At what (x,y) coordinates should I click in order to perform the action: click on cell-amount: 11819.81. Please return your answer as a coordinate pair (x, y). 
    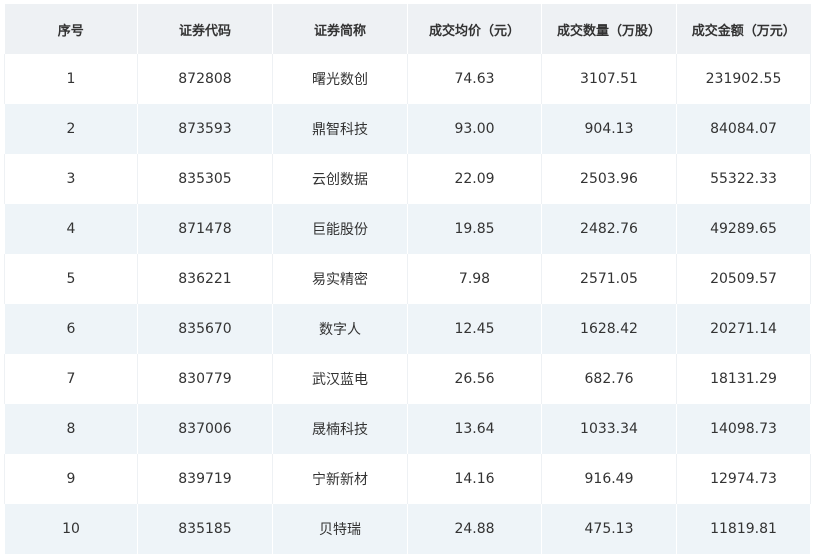
    Looking at the image, I should click on (743, 529).